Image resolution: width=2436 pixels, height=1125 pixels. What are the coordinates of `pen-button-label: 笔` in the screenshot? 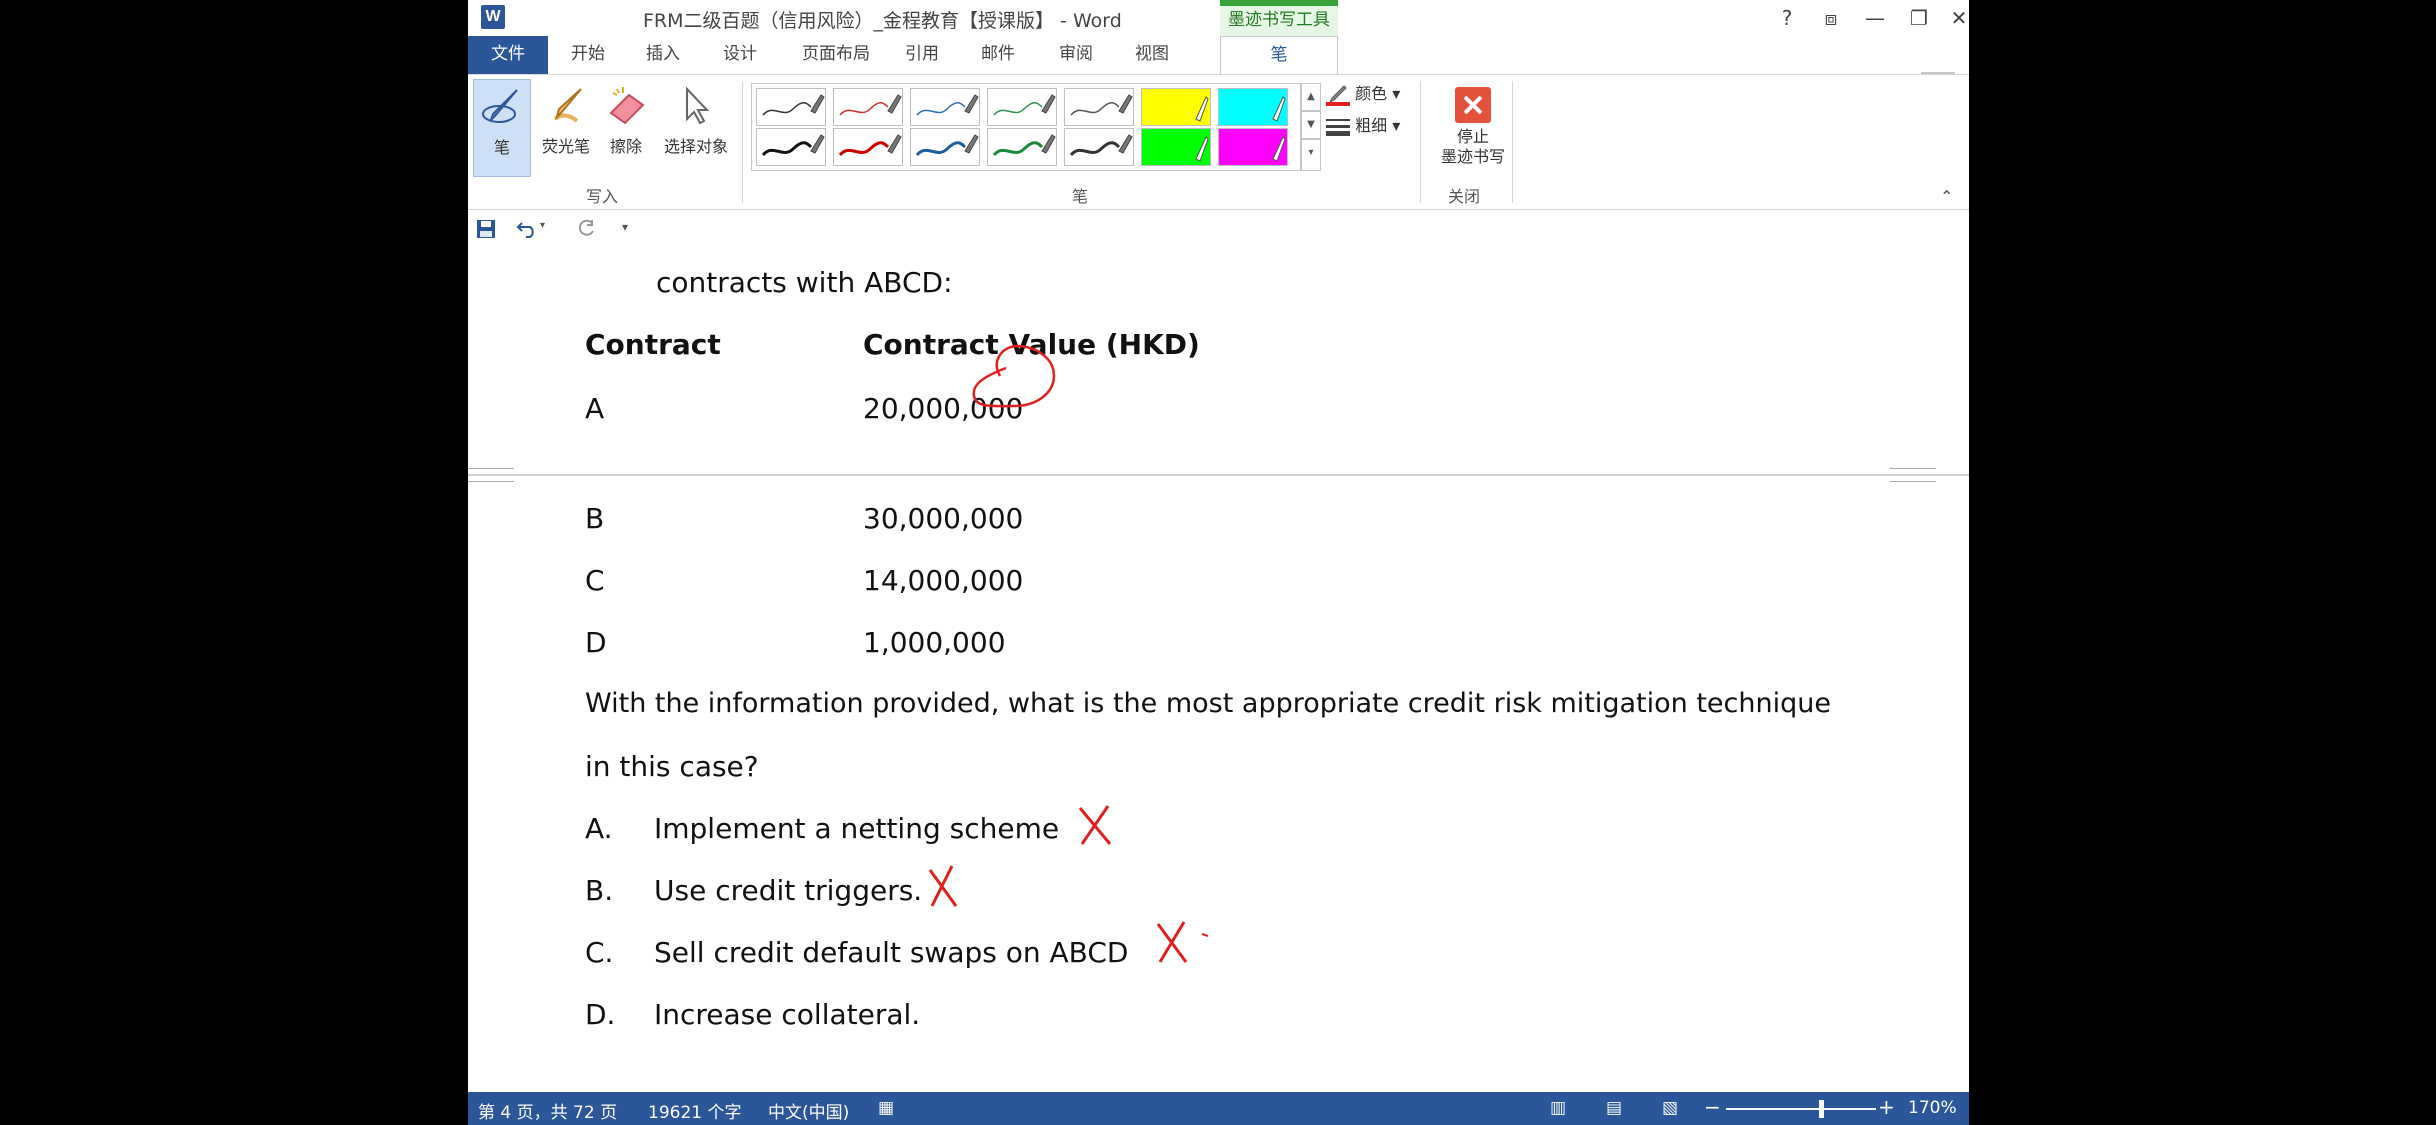 It's located at (501, 147).